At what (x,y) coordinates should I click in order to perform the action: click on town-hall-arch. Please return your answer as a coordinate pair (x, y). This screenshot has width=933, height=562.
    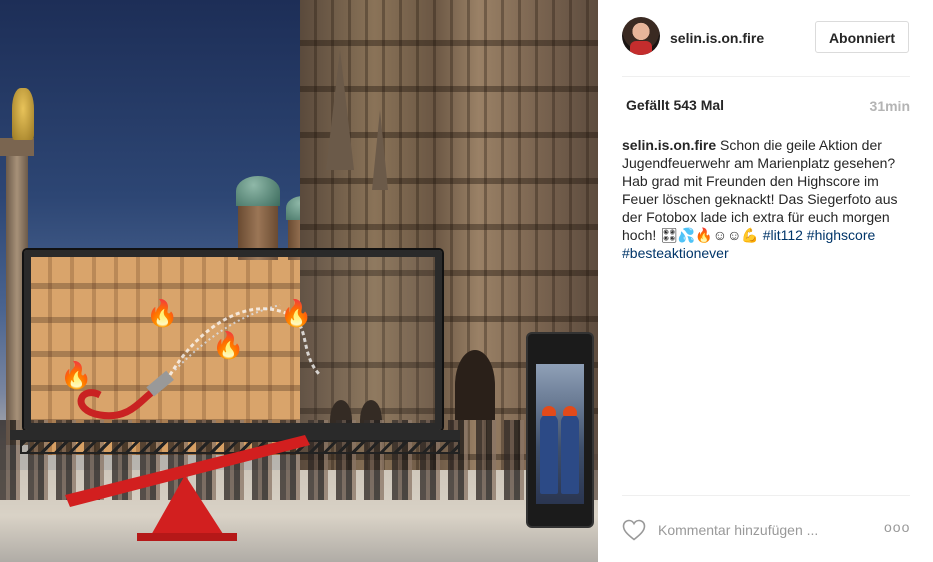
    Looking at the image, I should click on (475, 385).